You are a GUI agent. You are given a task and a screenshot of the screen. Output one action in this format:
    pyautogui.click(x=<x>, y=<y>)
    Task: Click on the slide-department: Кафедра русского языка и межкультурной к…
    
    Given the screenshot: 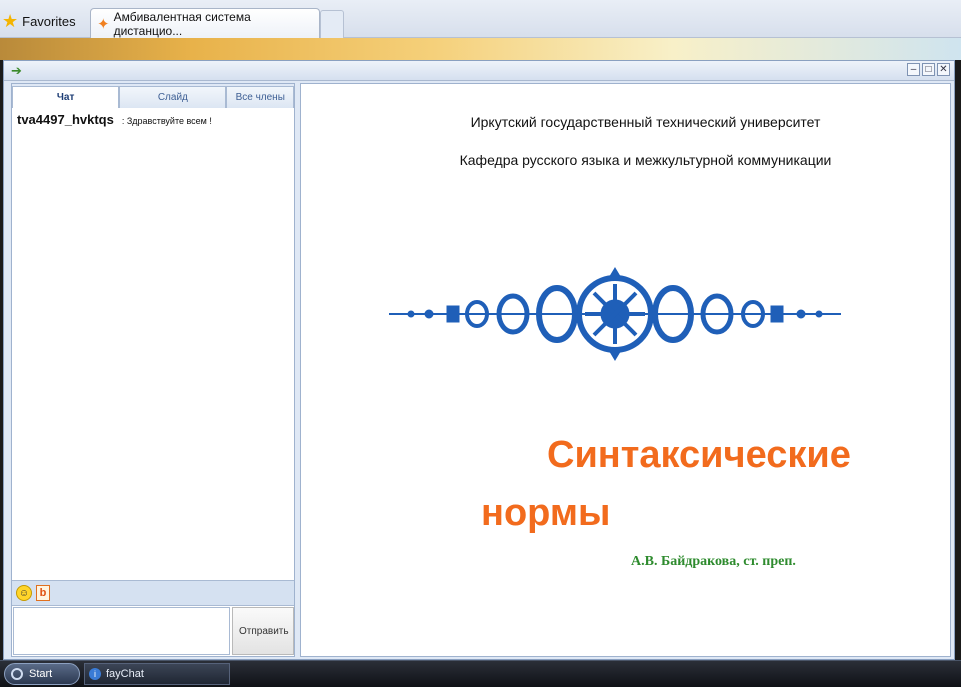 What is the action you would take?
    pyautogui.click(x=645, y=160)
    